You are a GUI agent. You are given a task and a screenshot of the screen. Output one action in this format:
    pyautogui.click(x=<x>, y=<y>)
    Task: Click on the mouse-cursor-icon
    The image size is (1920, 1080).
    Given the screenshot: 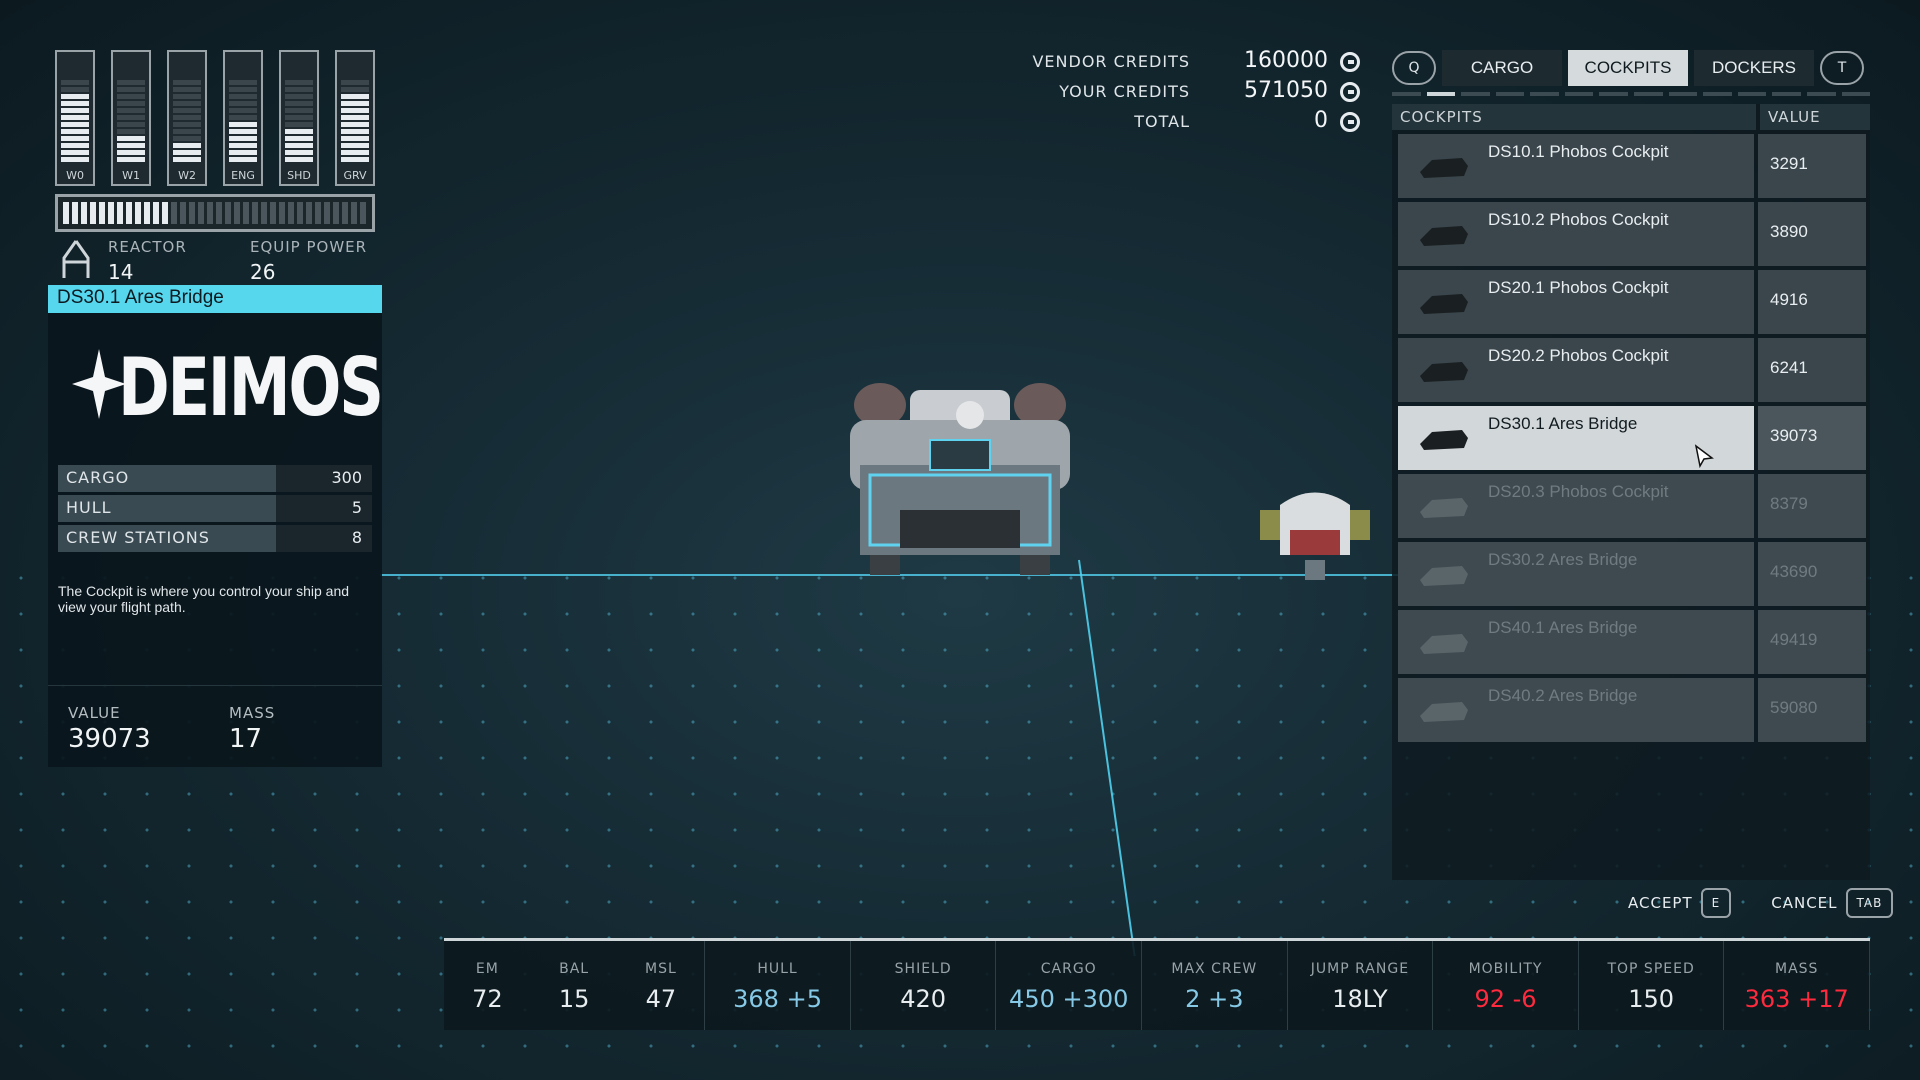 What is the action you would take?
    pyautogui.click(x=1704, y=456)
    